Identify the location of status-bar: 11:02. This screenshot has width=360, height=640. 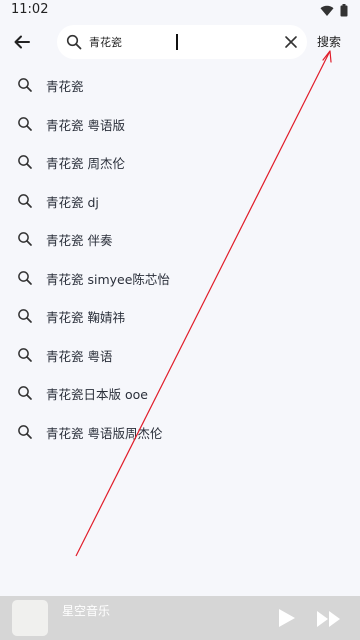
(180, 11).